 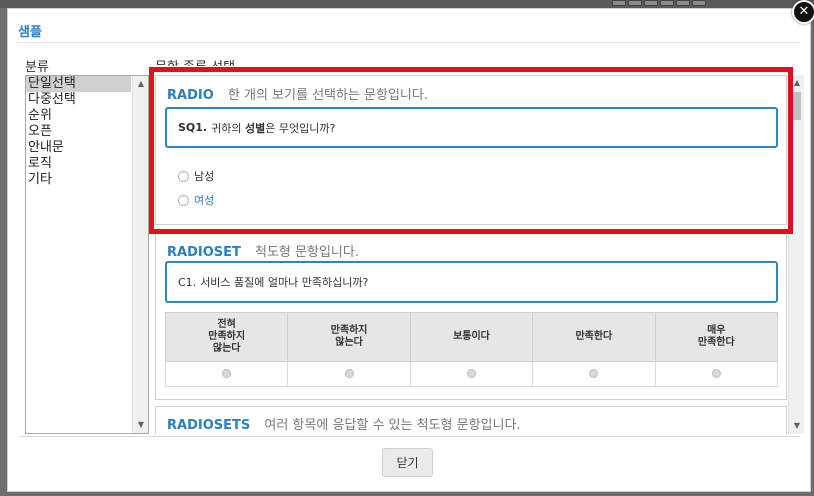 What do you see at coordinates (409, 436) in the screenshot?
I see `footer-divider` at bounding box center [409, 436].